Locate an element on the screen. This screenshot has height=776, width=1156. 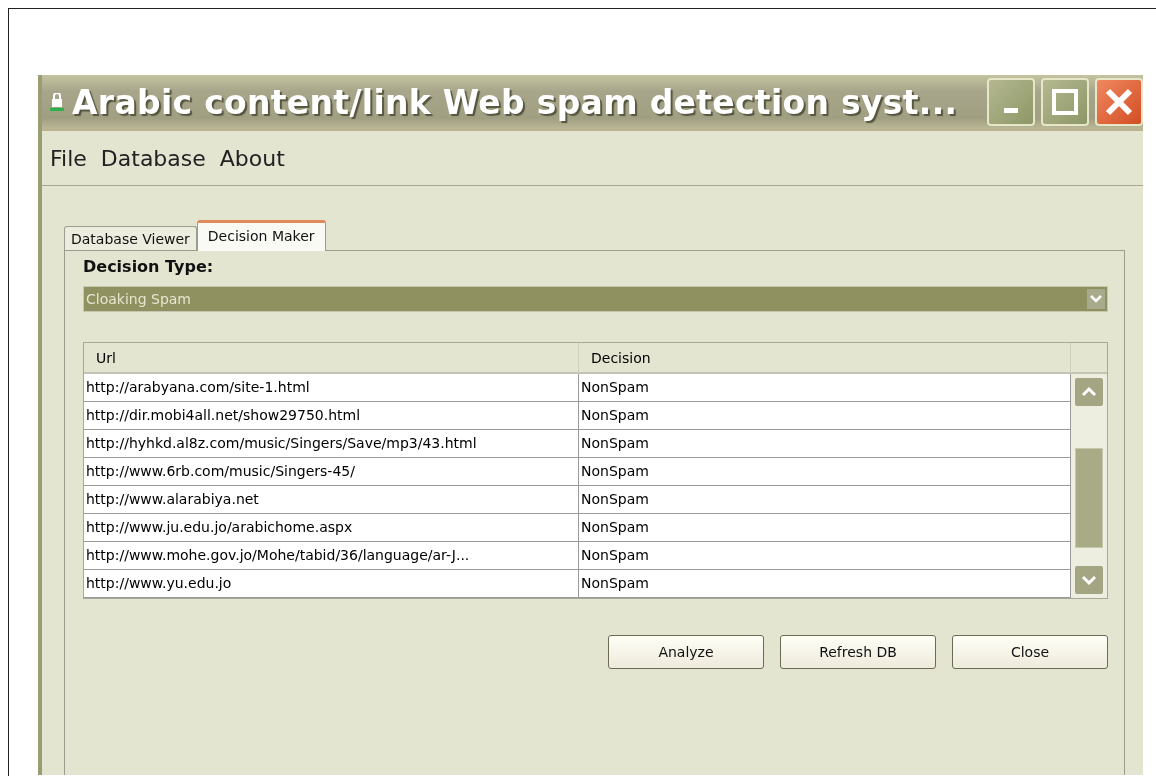
tab: Decision Maker is located at coordinates (261, 235).